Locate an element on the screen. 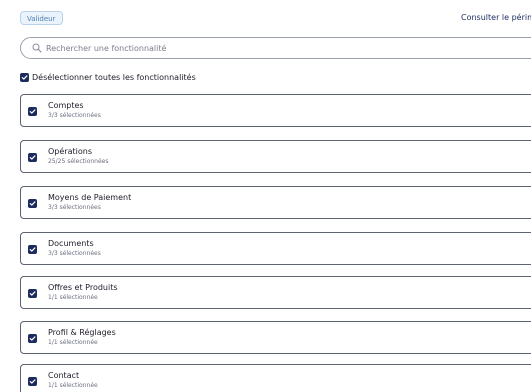 Image resolution: width=531 pixels, height=392 pixels. feature-group-contact: Contact 1/1 sélectionnée is located at coordinates (275, 378).